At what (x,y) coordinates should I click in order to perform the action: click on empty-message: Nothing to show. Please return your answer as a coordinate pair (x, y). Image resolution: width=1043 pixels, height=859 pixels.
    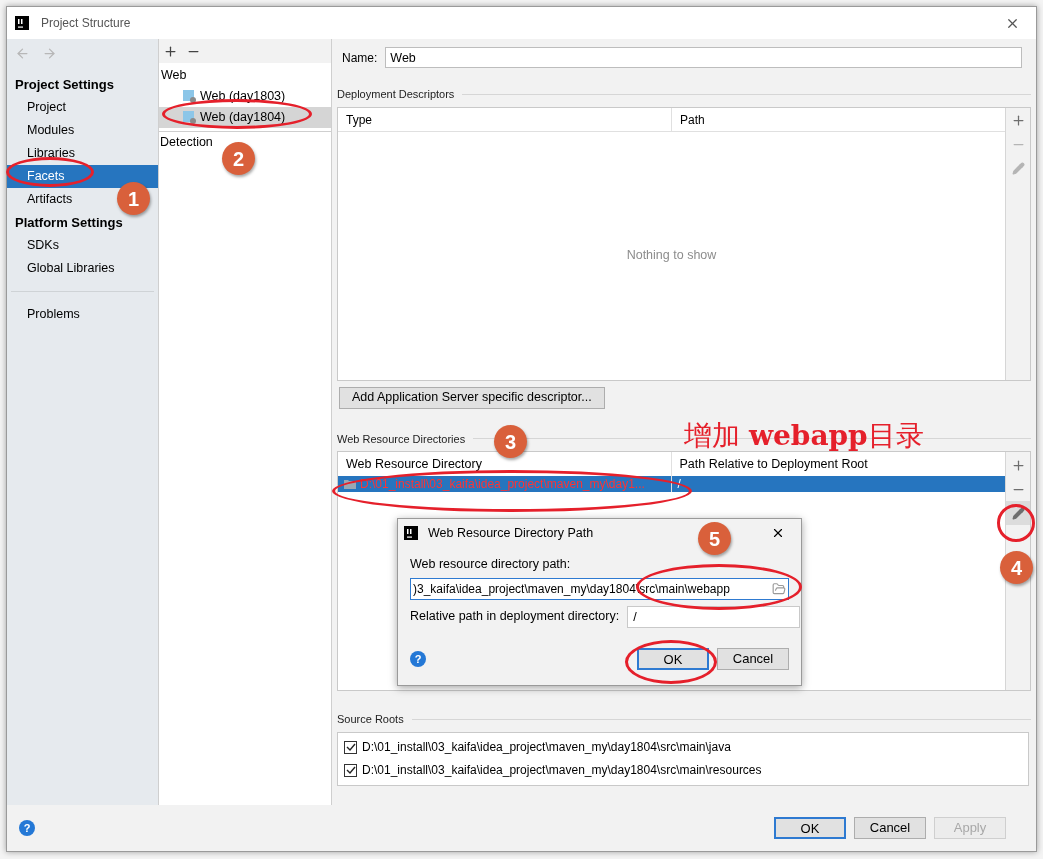
    Looking at the image, I should click on (671, 256).